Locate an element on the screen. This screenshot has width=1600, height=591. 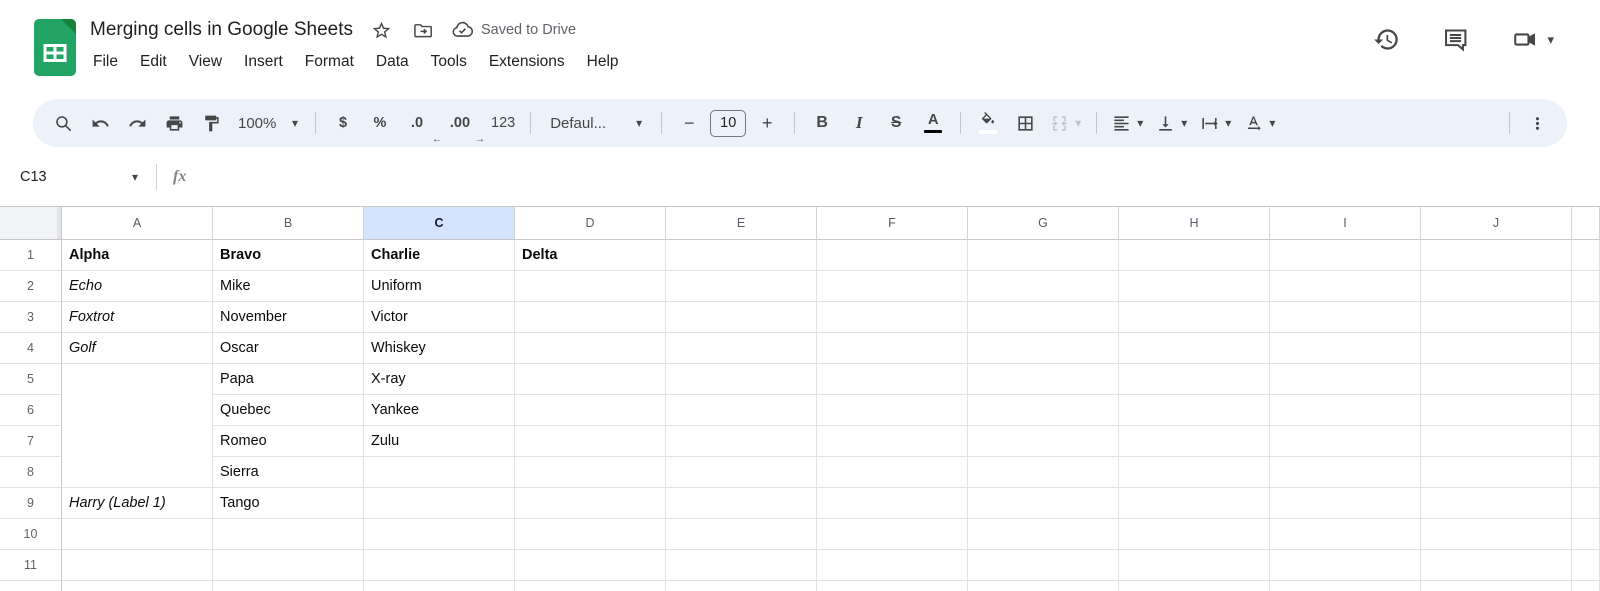
format-currency-button: $ is located at coordinates (343, 123).